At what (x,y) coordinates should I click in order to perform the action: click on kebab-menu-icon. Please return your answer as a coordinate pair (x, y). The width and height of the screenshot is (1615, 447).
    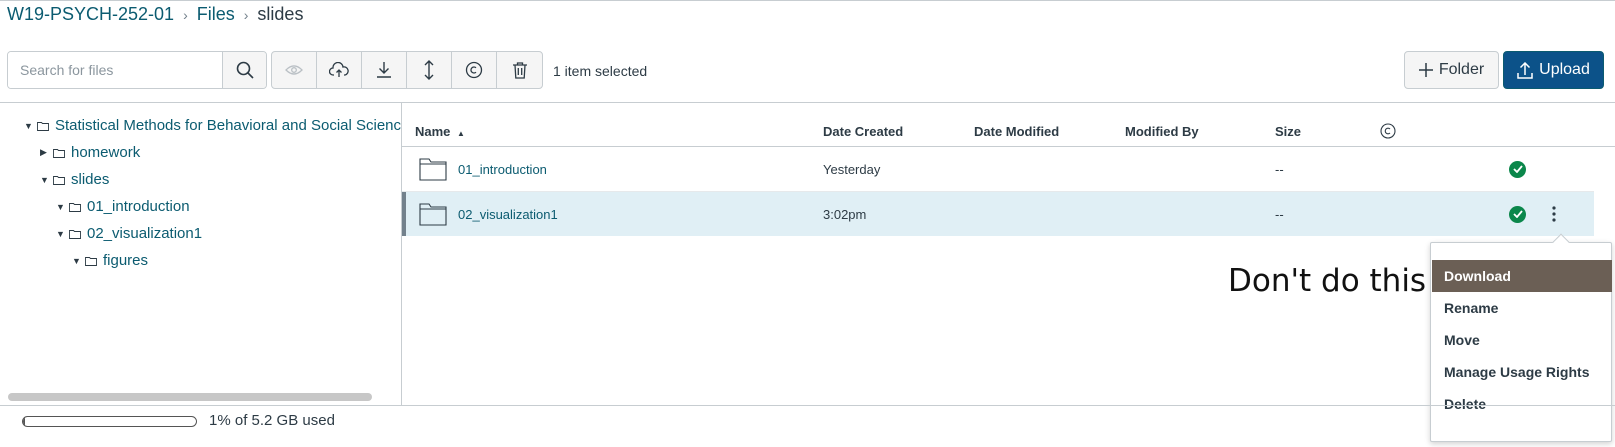
    Looking at the image, I should click on (1554, 214).